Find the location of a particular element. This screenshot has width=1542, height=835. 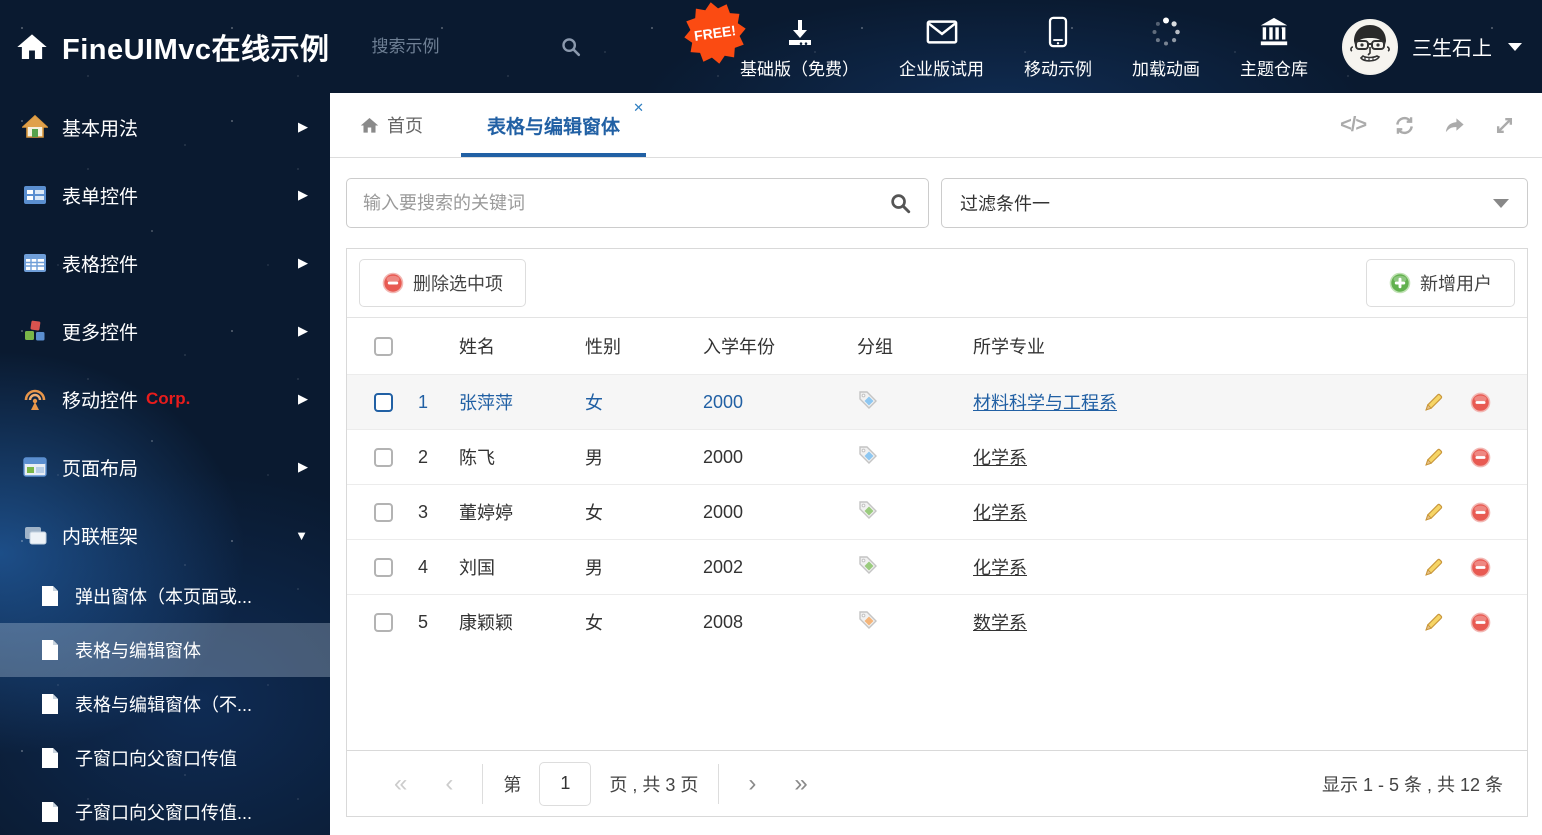

keyword-search-input is located at coordinates (626, 203).